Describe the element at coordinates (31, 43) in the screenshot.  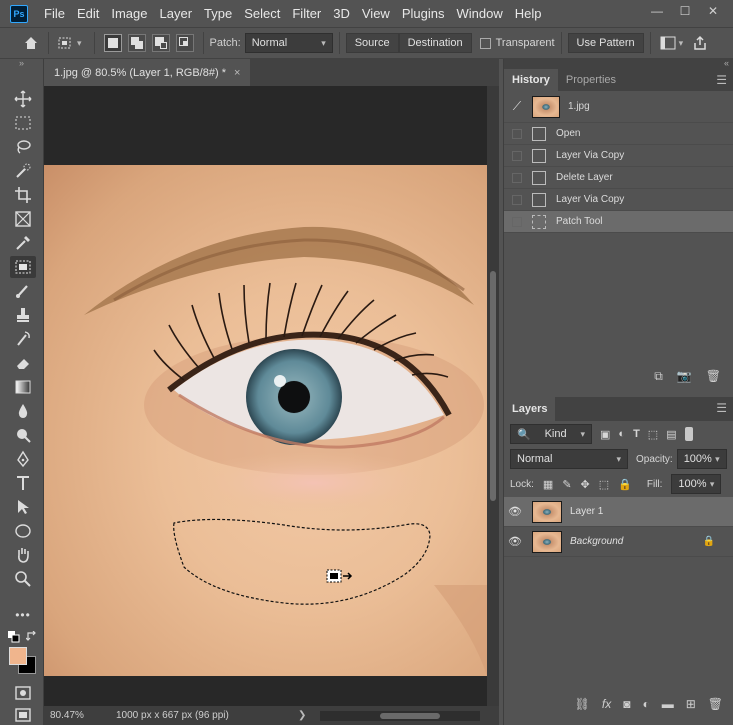
I see `home-icon` at that location.